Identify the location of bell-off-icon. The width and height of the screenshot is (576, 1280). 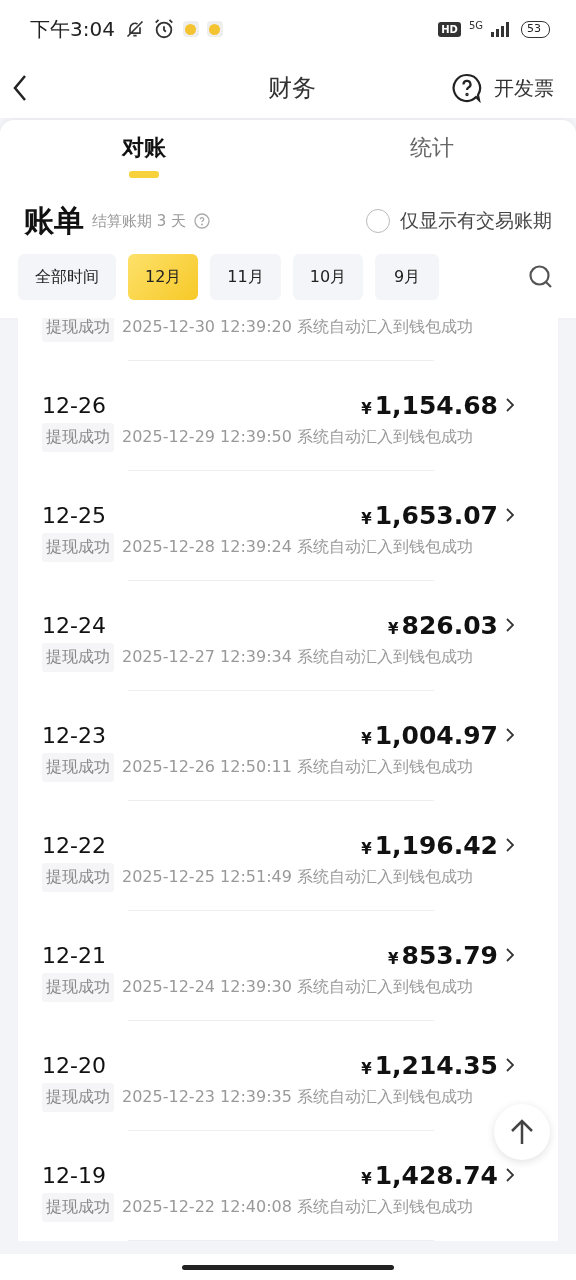
(134, 29).